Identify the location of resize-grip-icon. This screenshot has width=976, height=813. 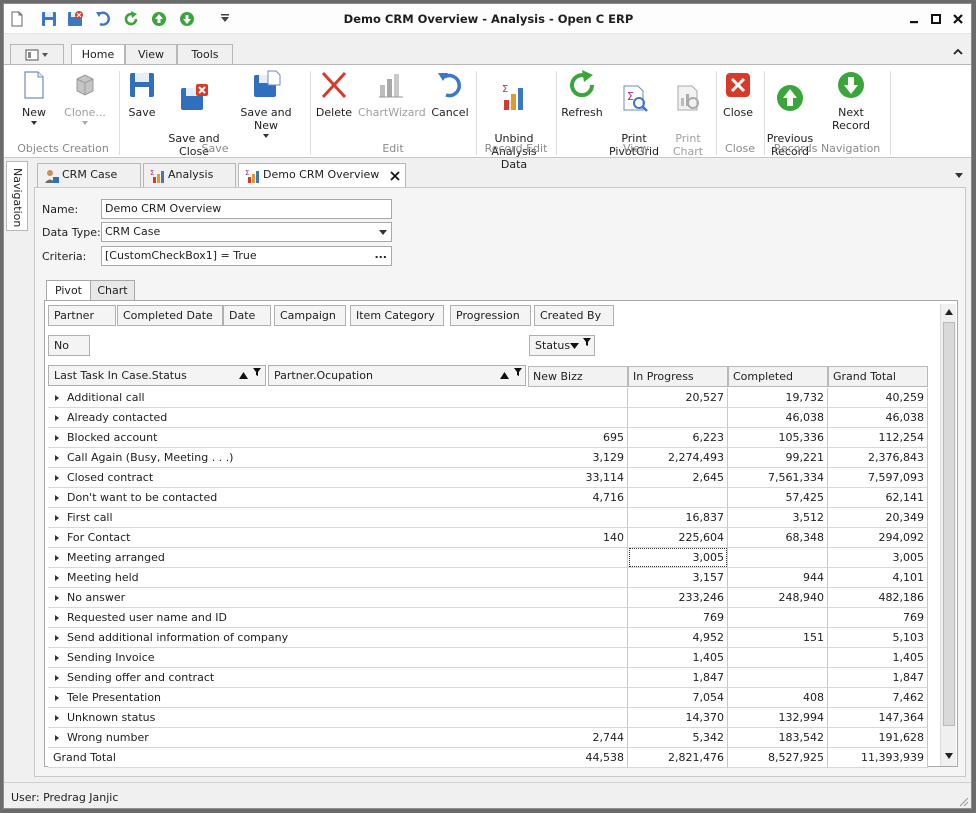
(963, 801).